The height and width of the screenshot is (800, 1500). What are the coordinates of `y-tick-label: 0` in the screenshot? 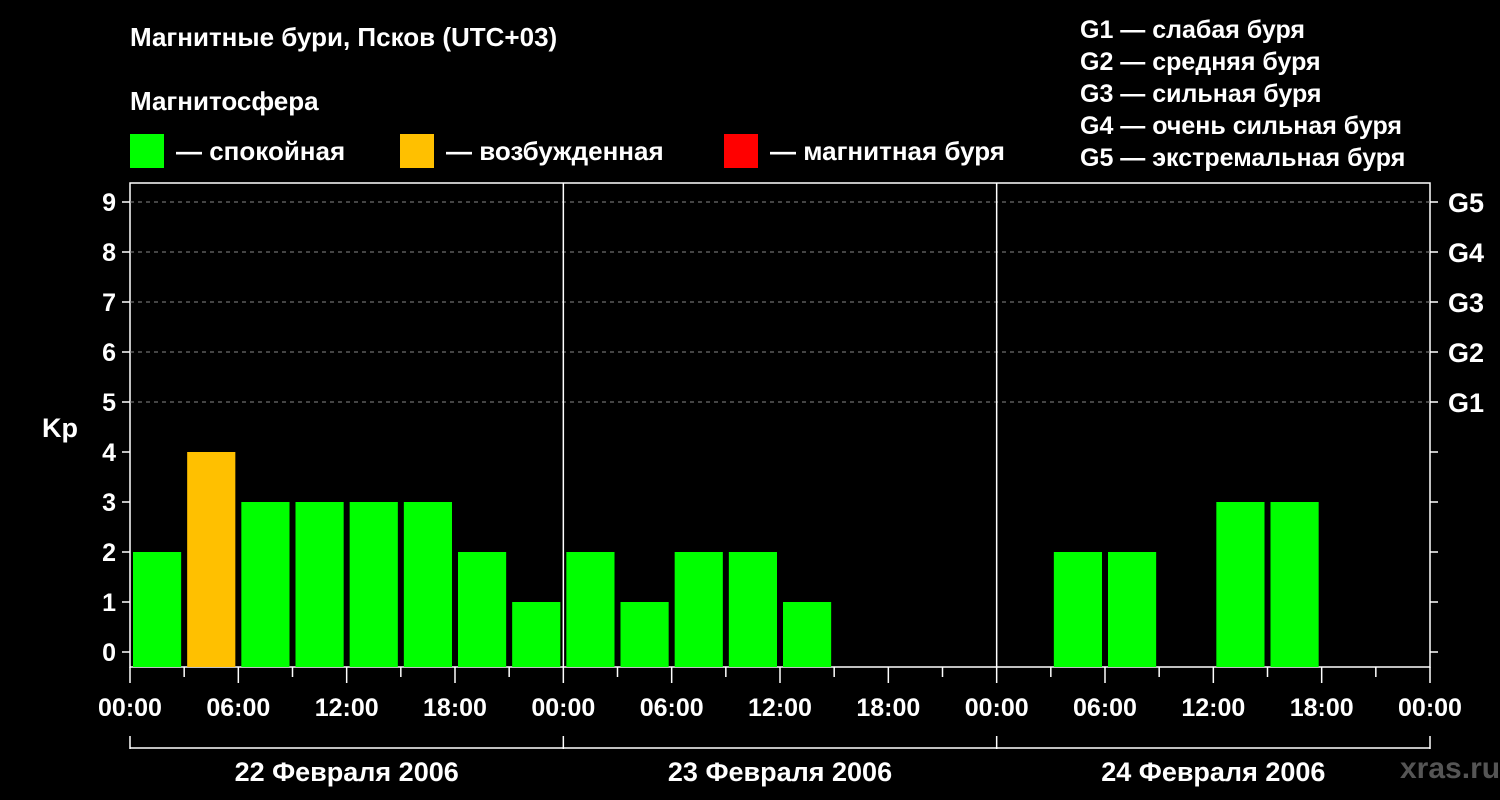 It's located at (109, 653).